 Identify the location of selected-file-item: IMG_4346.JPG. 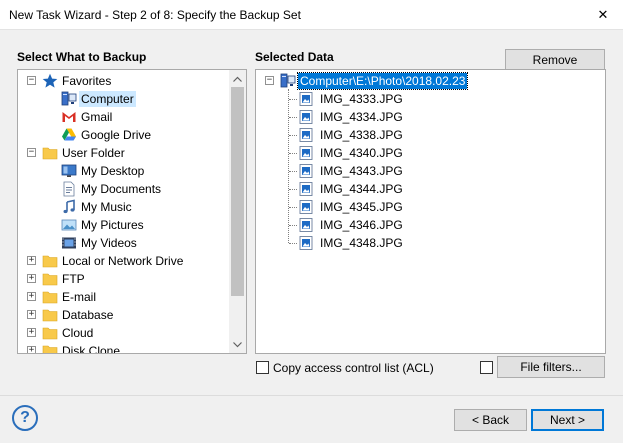
(426, 225).